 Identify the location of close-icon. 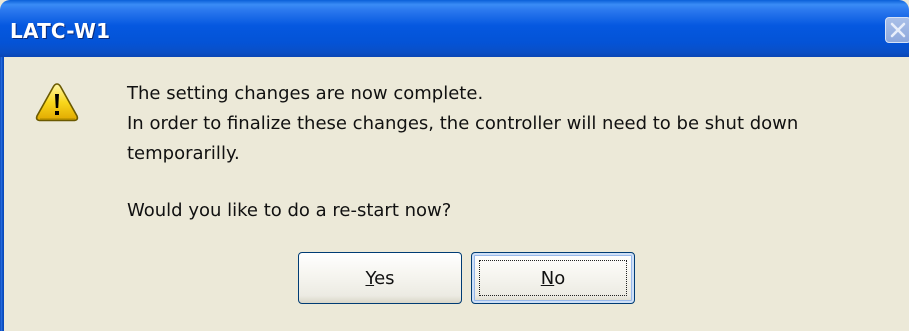
(898, 30).